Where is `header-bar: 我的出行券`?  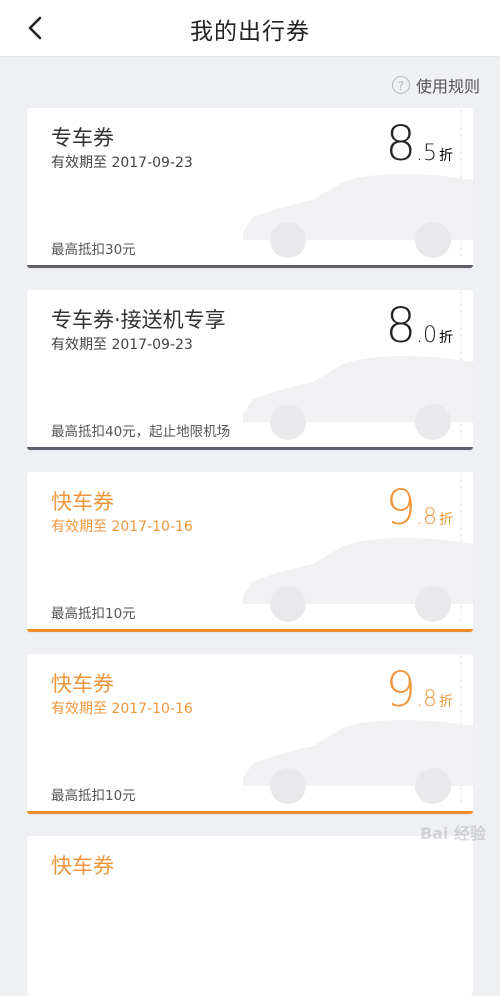
header-bar: 我的出行券 is located at coordinates (250, 28).